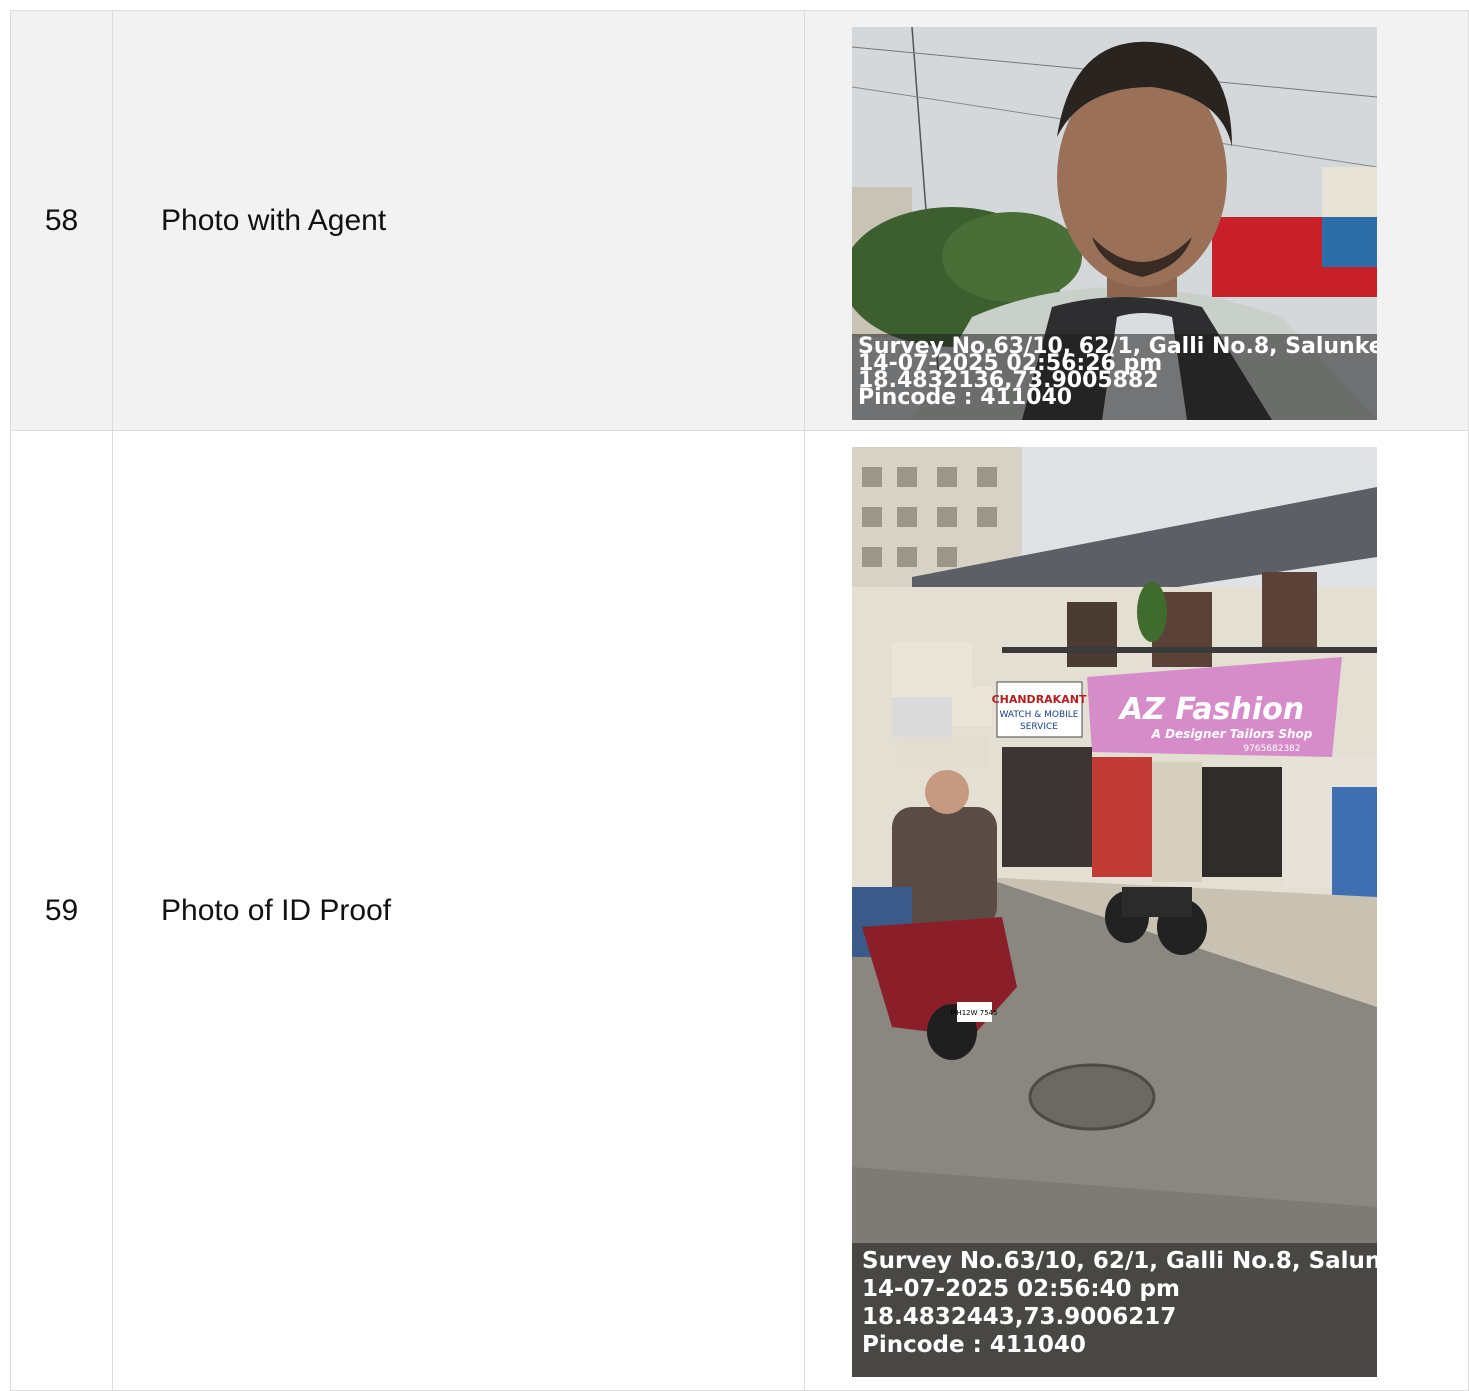 The height and width of the screenshot is (1391, 1469). I want to click on chandrakant-sign-sub: WATCH & MOBILE, so click(1038, 715).